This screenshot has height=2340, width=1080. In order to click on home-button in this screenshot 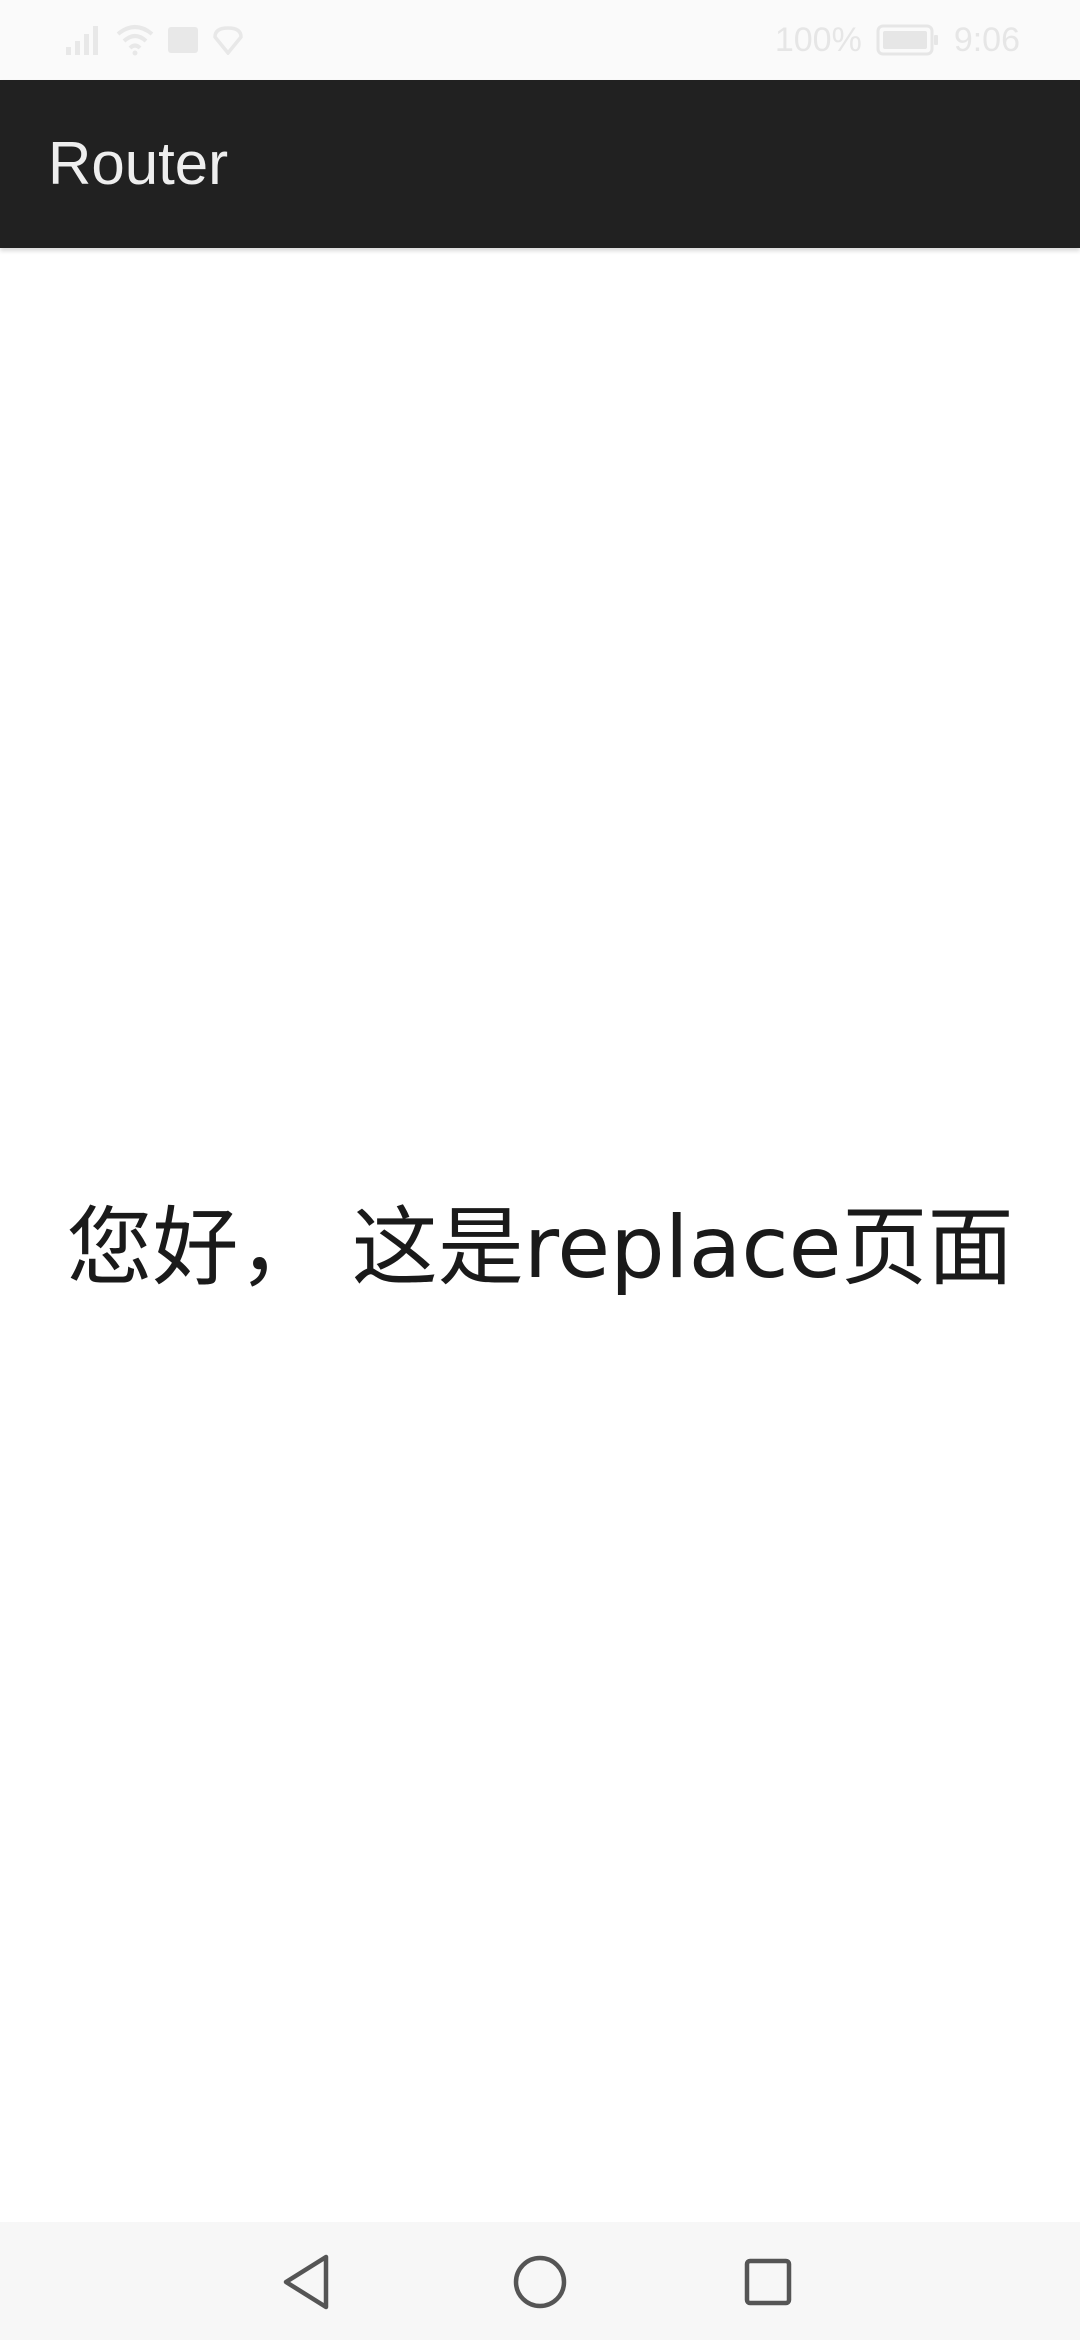, I will do `click(540, 2282)`.